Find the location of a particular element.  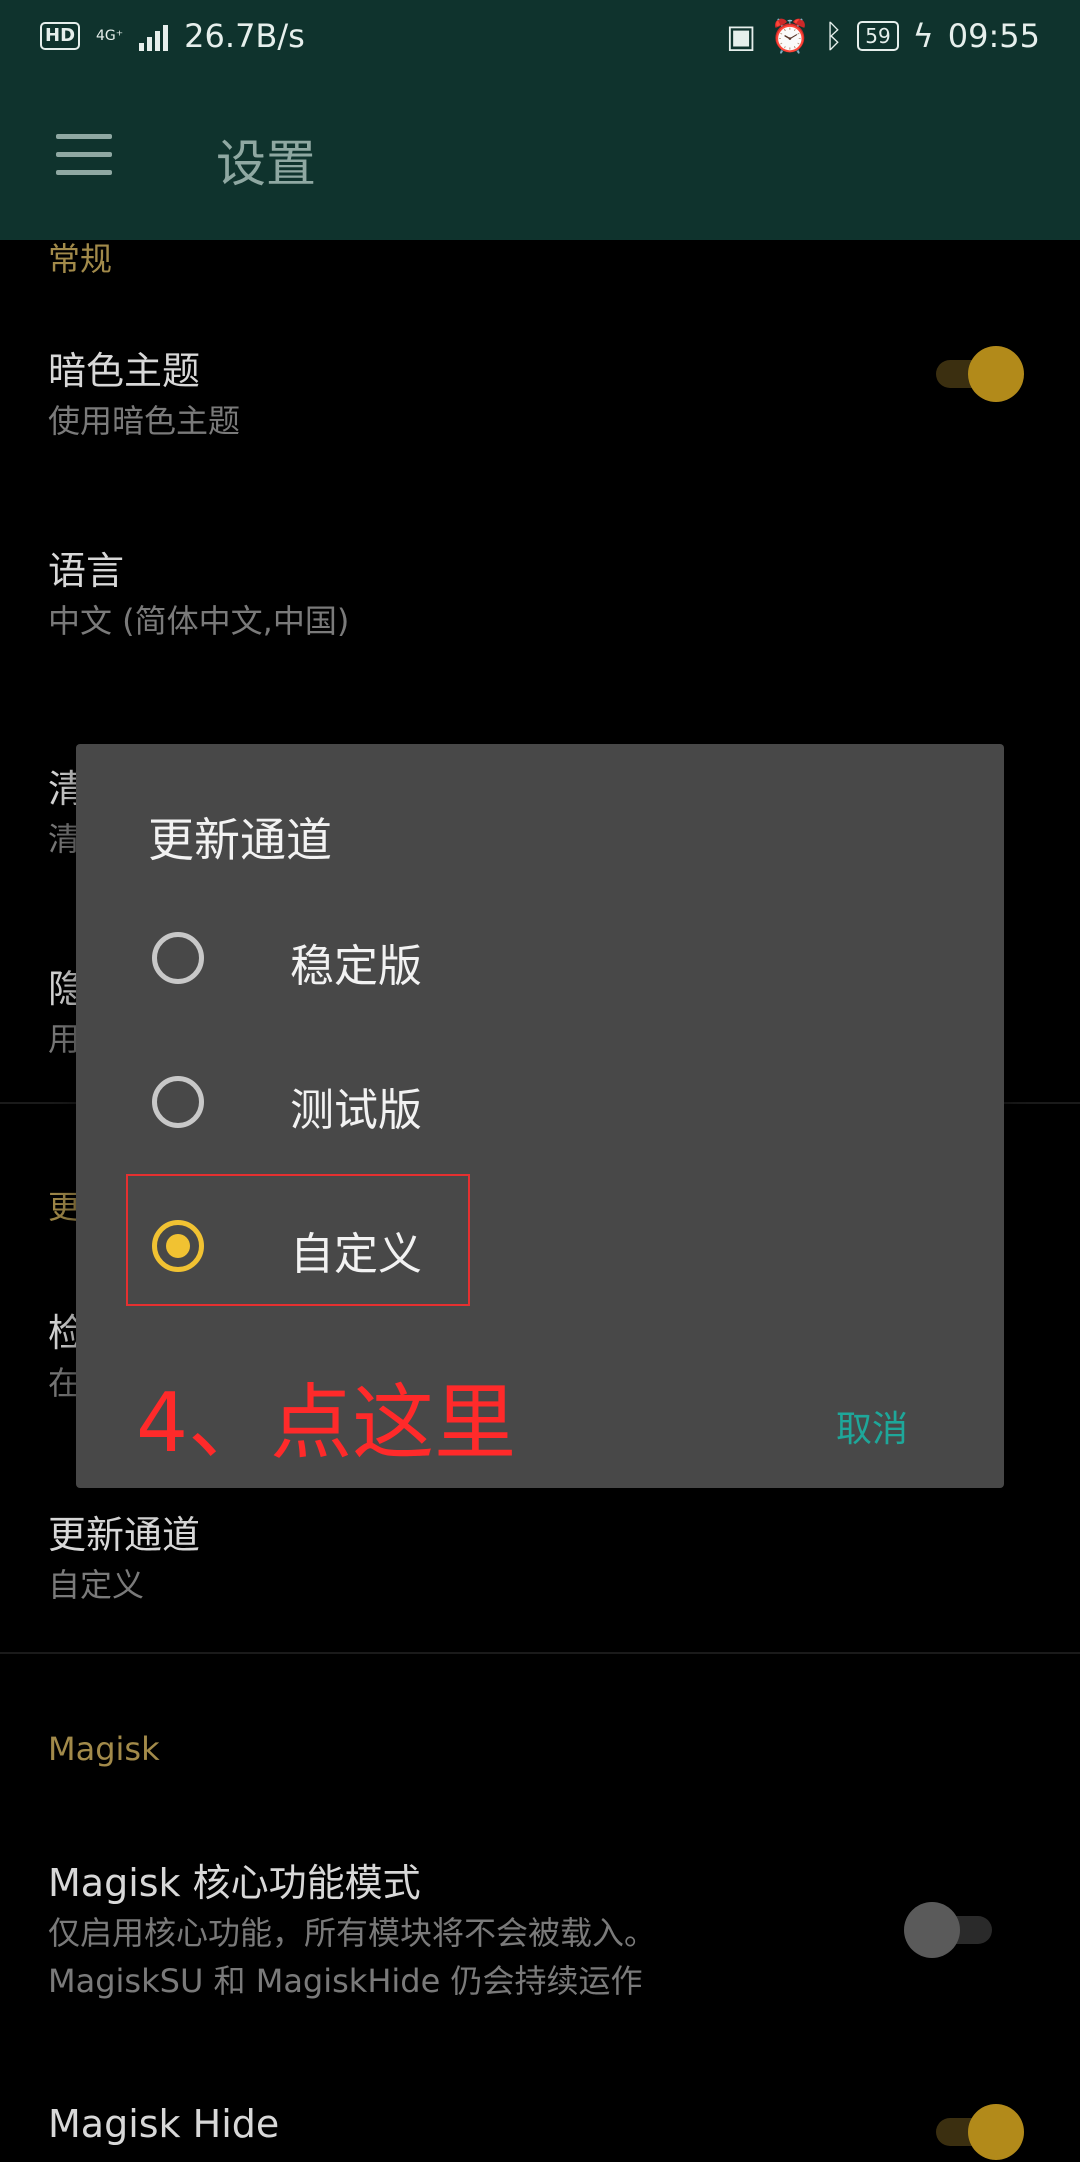

setting-subtitle-line1: 仅启用核心功能，所有模块将不会被载入。 is located at coordinates (352, 1933).